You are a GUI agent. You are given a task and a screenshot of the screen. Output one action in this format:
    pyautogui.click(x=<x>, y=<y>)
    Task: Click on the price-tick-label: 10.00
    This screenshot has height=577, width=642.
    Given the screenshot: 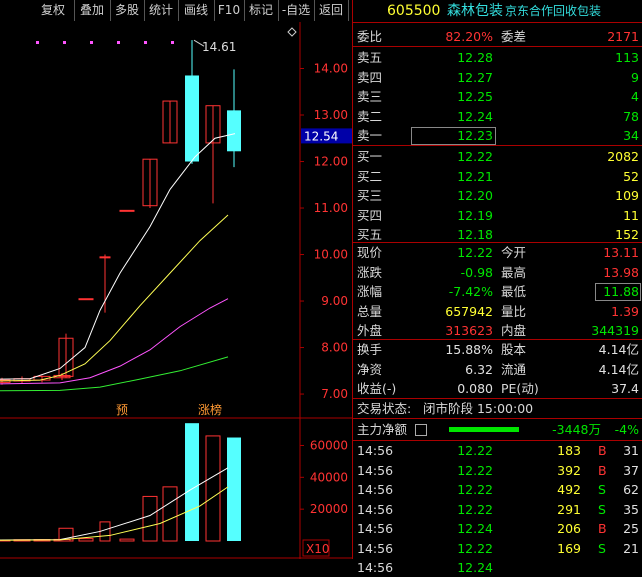 What is the action you would take?
    pyautogui.click(x=331, y=255)
    